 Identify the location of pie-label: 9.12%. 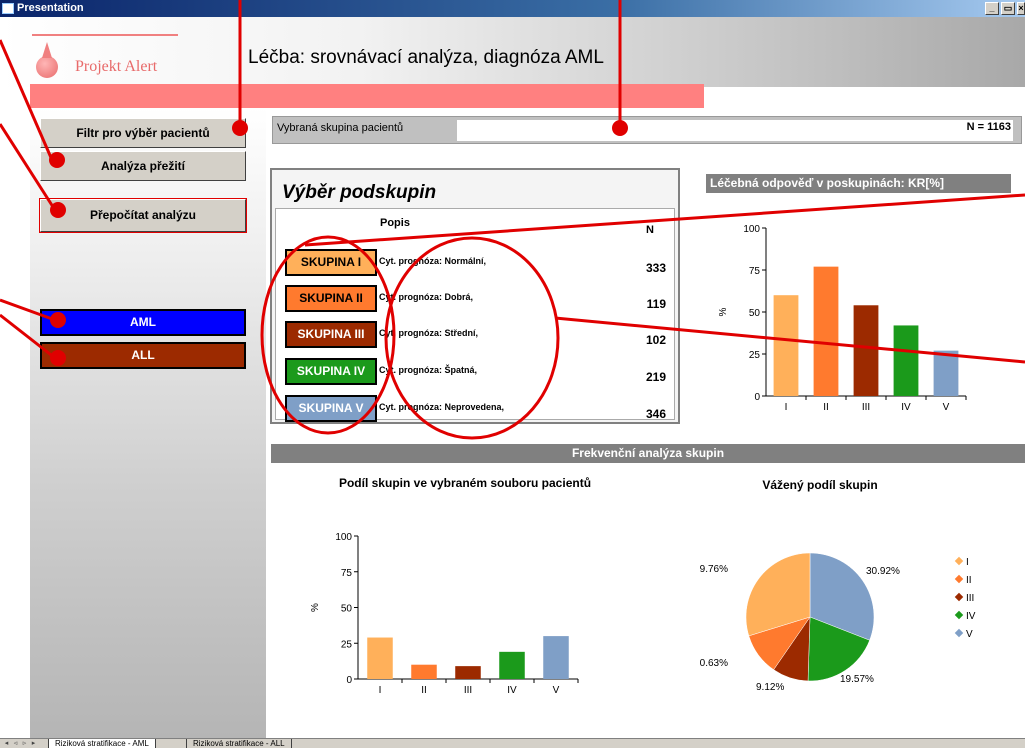
(770, 687).